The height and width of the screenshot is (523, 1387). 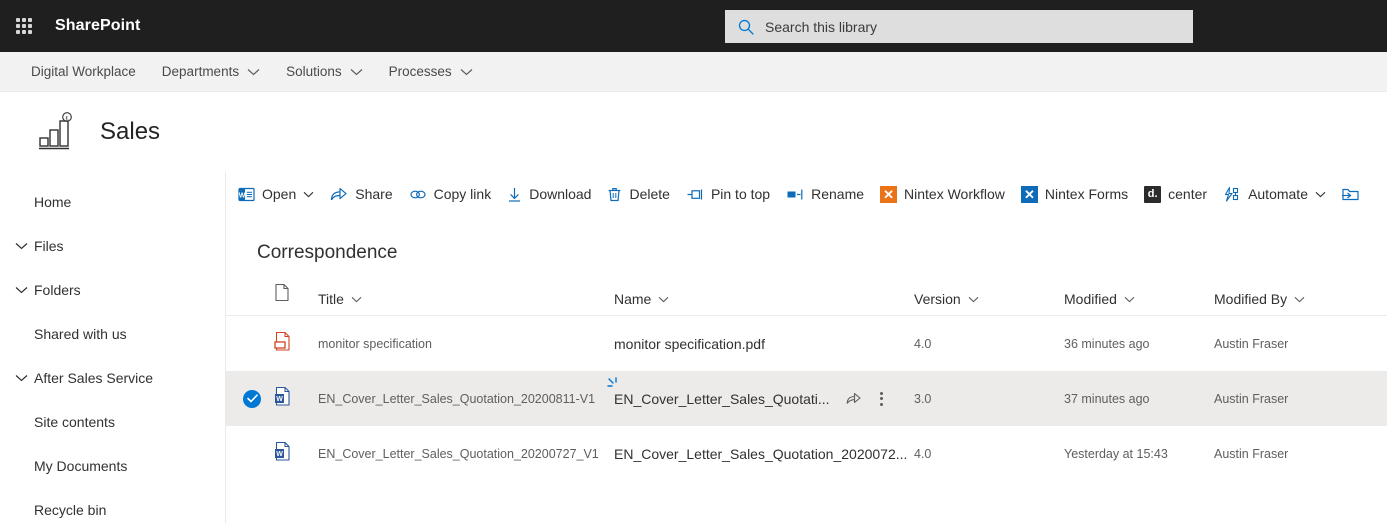 What do you see at coordinates (431, 71) in the screenshot?
I see `hub-nav-item-processes: Processes` at bounding box center [431, 71].